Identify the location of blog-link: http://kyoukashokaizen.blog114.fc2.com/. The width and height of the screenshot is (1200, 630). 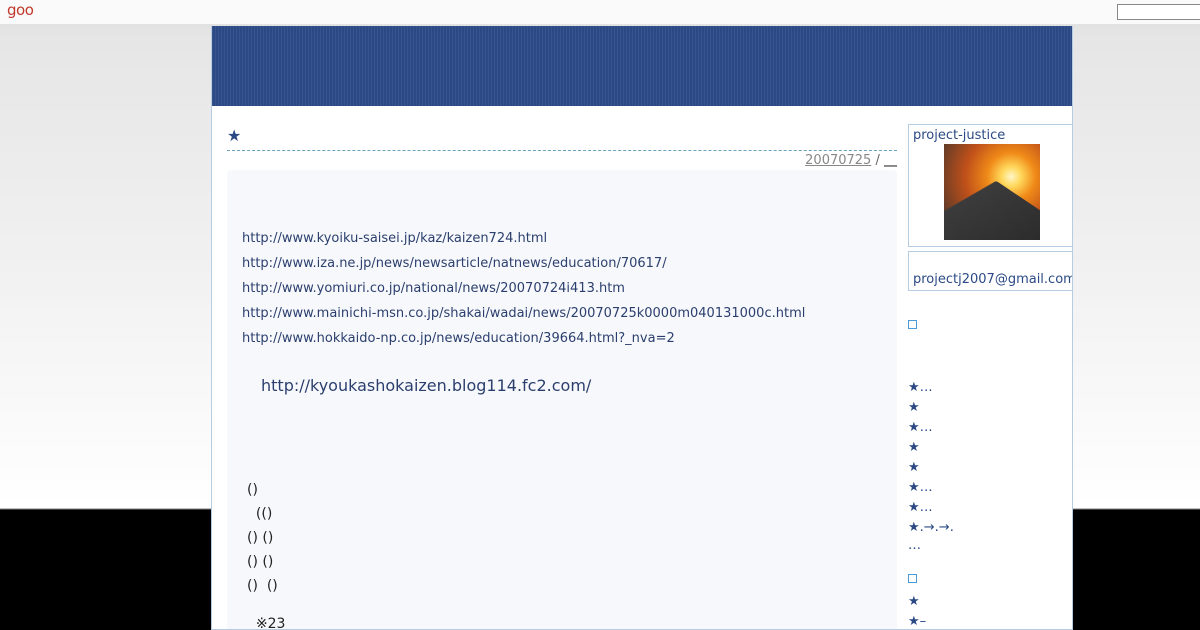
(426, 385).